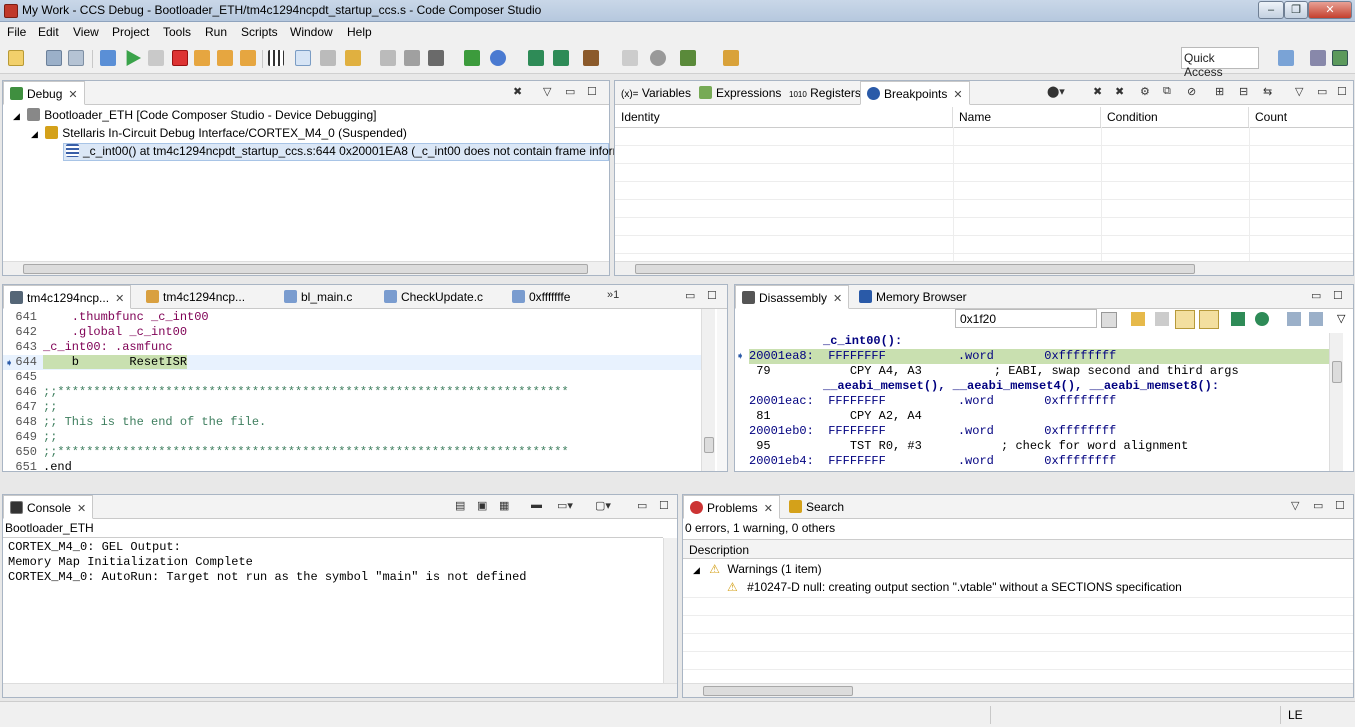 The width and height of the screenshot is (1355, 727). What do you see at coordinates (784, 117) in the screenshot?
I see `col-identity: Identity` at bounding box center [784, 117].